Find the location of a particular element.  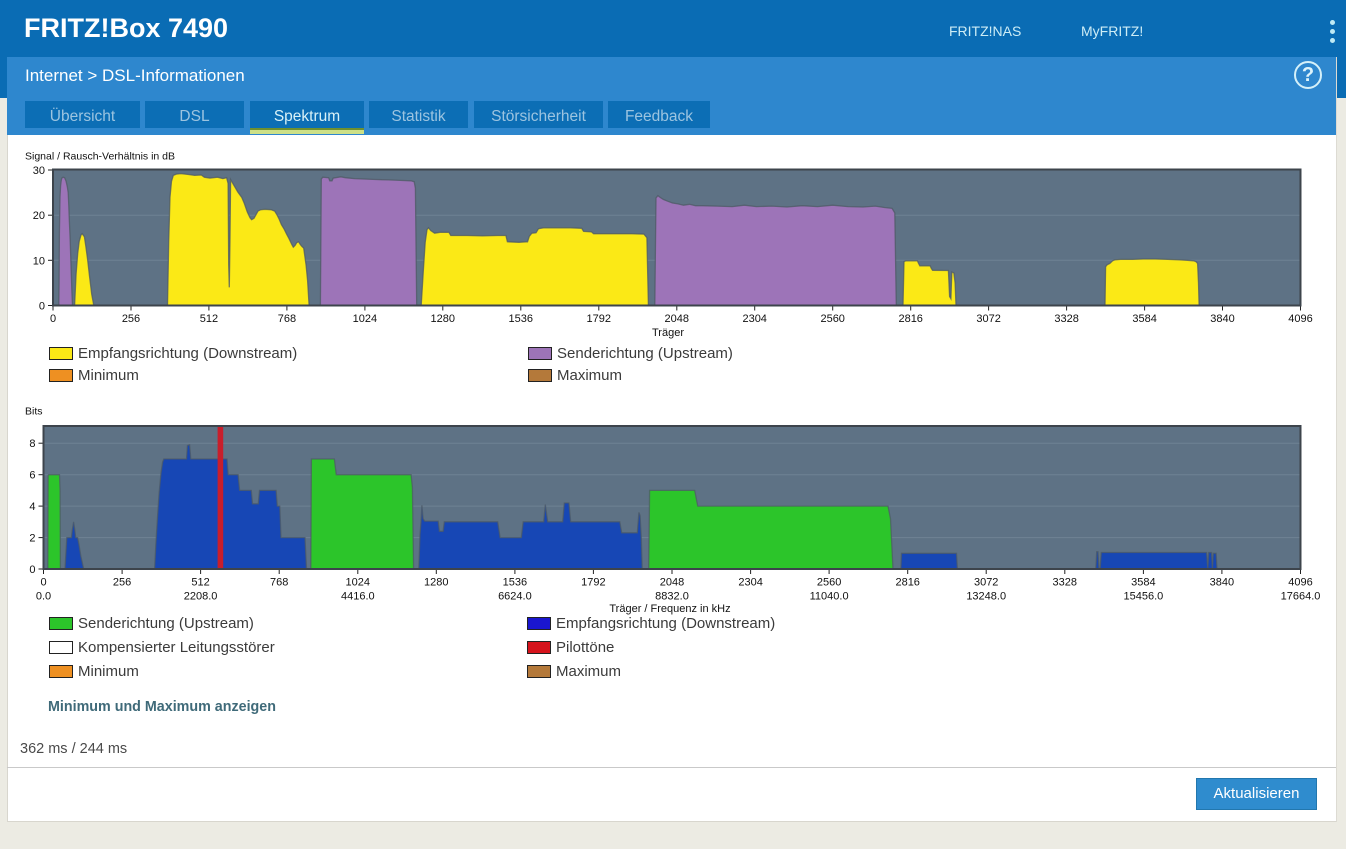

svg-text: 2560 is located at coordinates (829, 583).